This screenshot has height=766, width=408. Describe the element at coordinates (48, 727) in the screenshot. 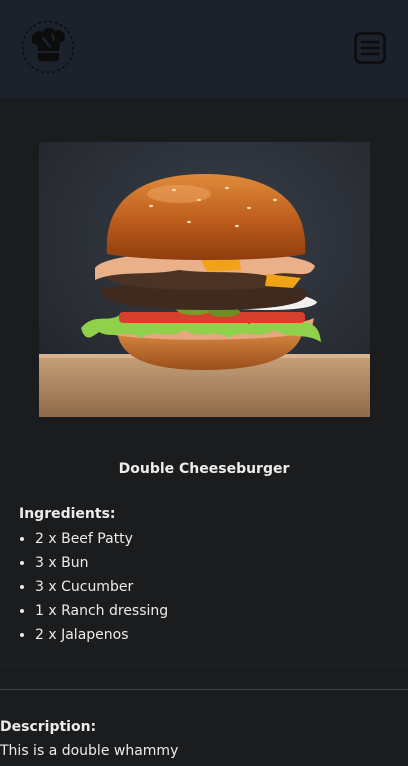

I see `description-heading: Description:` at that location.